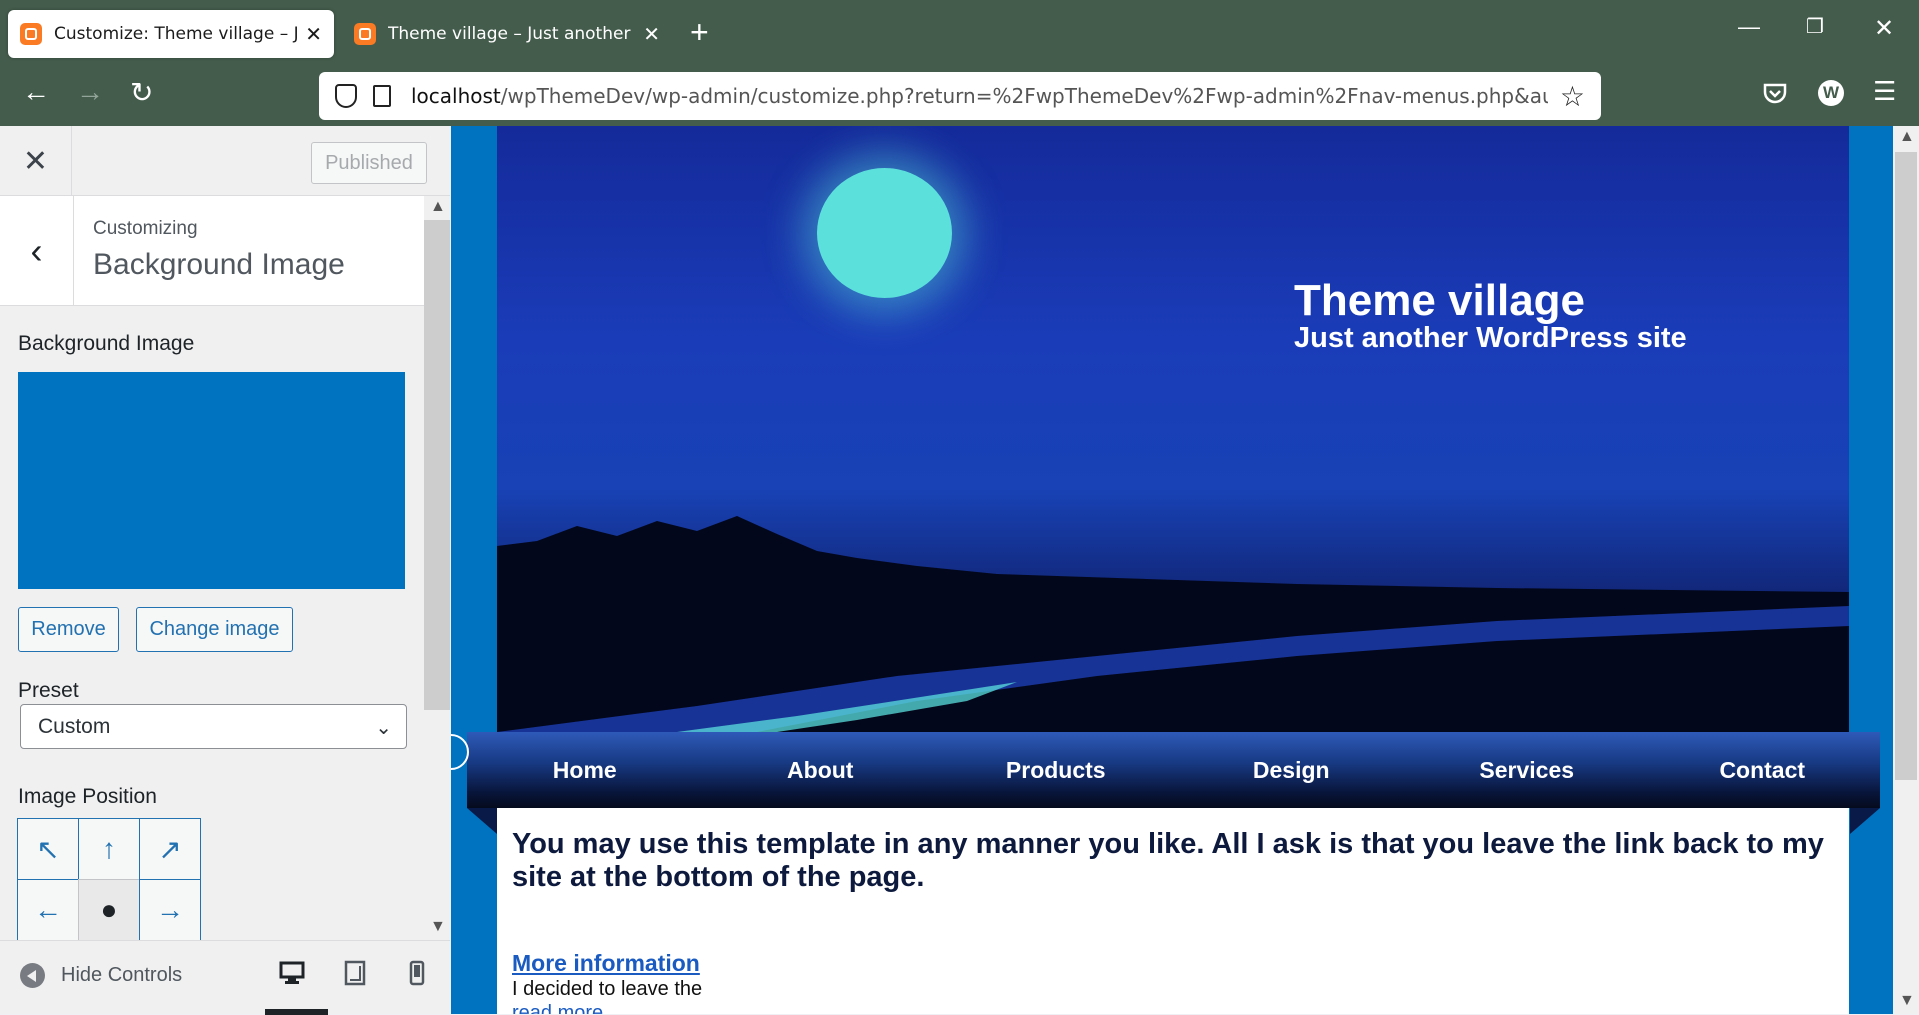 This screenshot has width=1919, height=1015. I want to click on hide-controls-label: Hide Controls, so click(122, 975).